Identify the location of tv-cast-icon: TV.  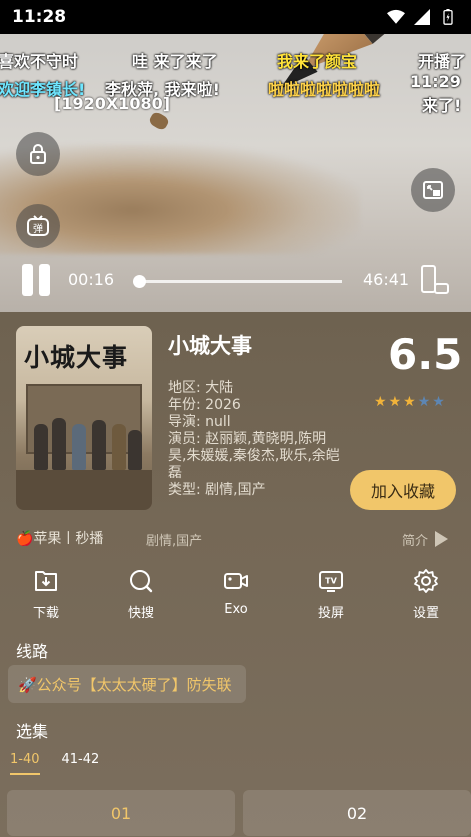
(331, 581).